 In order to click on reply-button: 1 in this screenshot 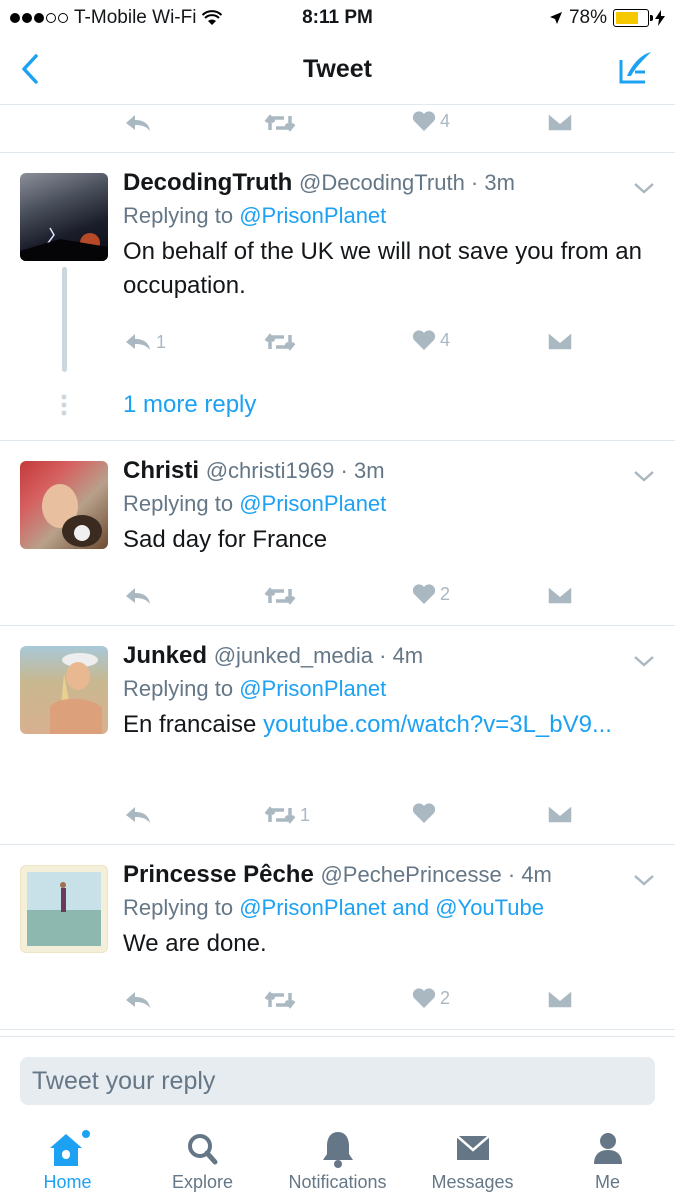, I will do `click(145, 342)`.